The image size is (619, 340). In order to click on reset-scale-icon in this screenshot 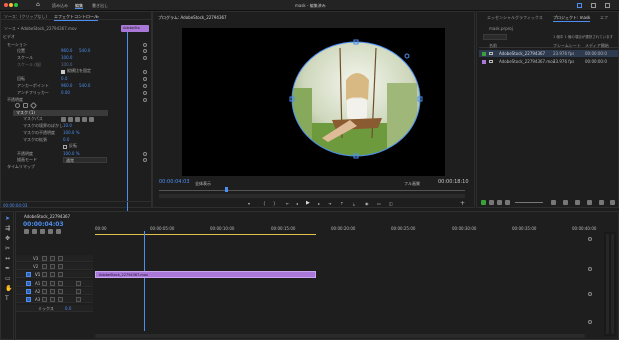, I will do `click(145, 58)`.